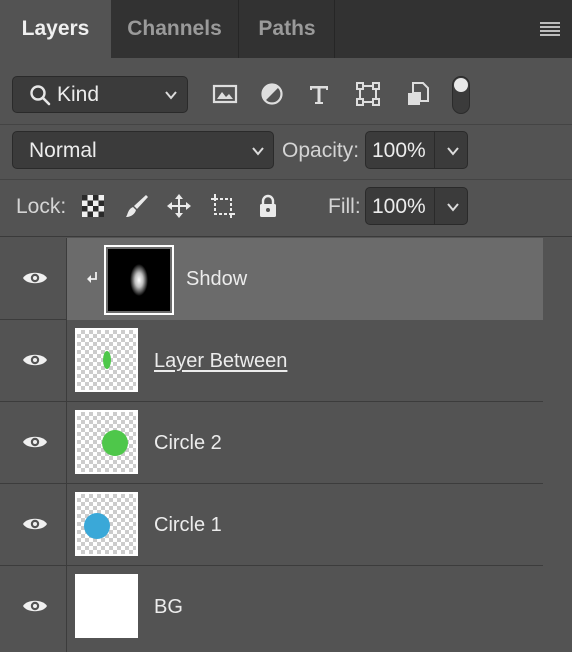 Image resolution: width=572 pixels, height=652 pixels. I want to click on layer-name: Circle 2, so click(188, 443).